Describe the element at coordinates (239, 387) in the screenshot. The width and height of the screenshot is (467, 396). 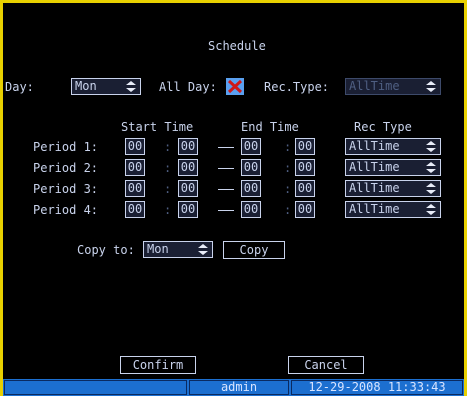
I see `status-user: admin` at that location.